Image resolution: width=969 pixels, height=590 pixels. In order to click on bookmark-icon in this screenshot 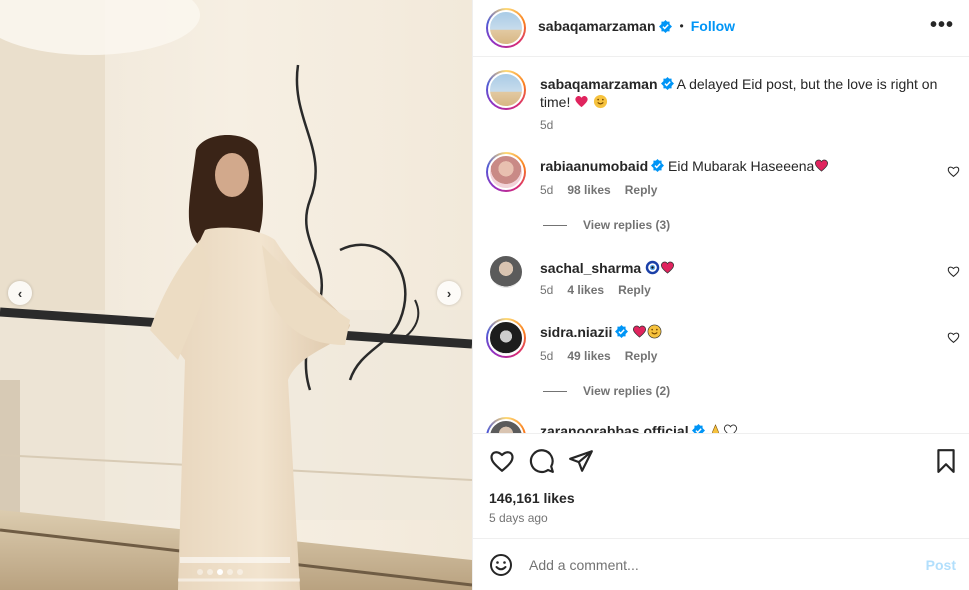, I will do `click(946, 461)`.